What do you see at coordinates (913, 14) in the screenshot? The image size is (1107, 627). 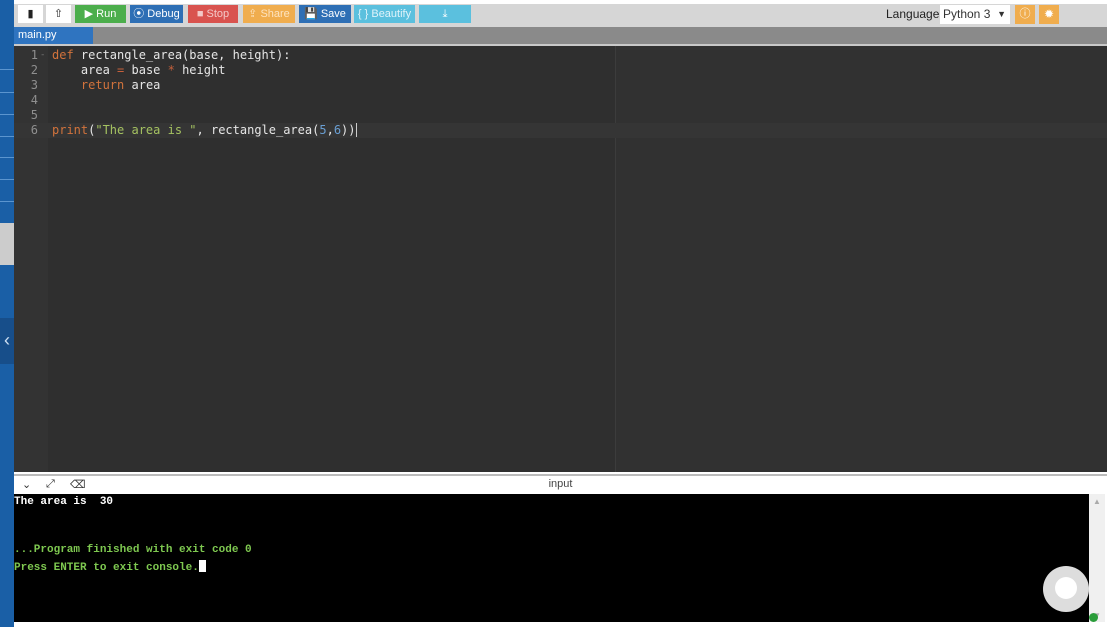 I see `language-label: Language` at bounding box center [913, 14].